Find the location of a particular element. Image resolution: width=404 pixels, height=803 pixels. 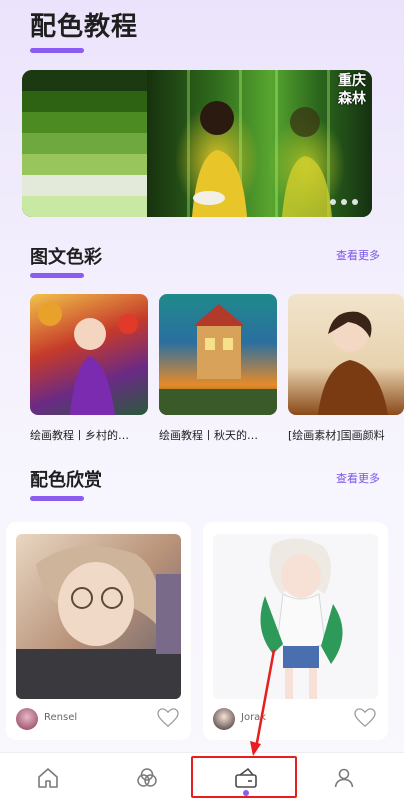

author-name: Rensel is located at coordinates (60, 717).